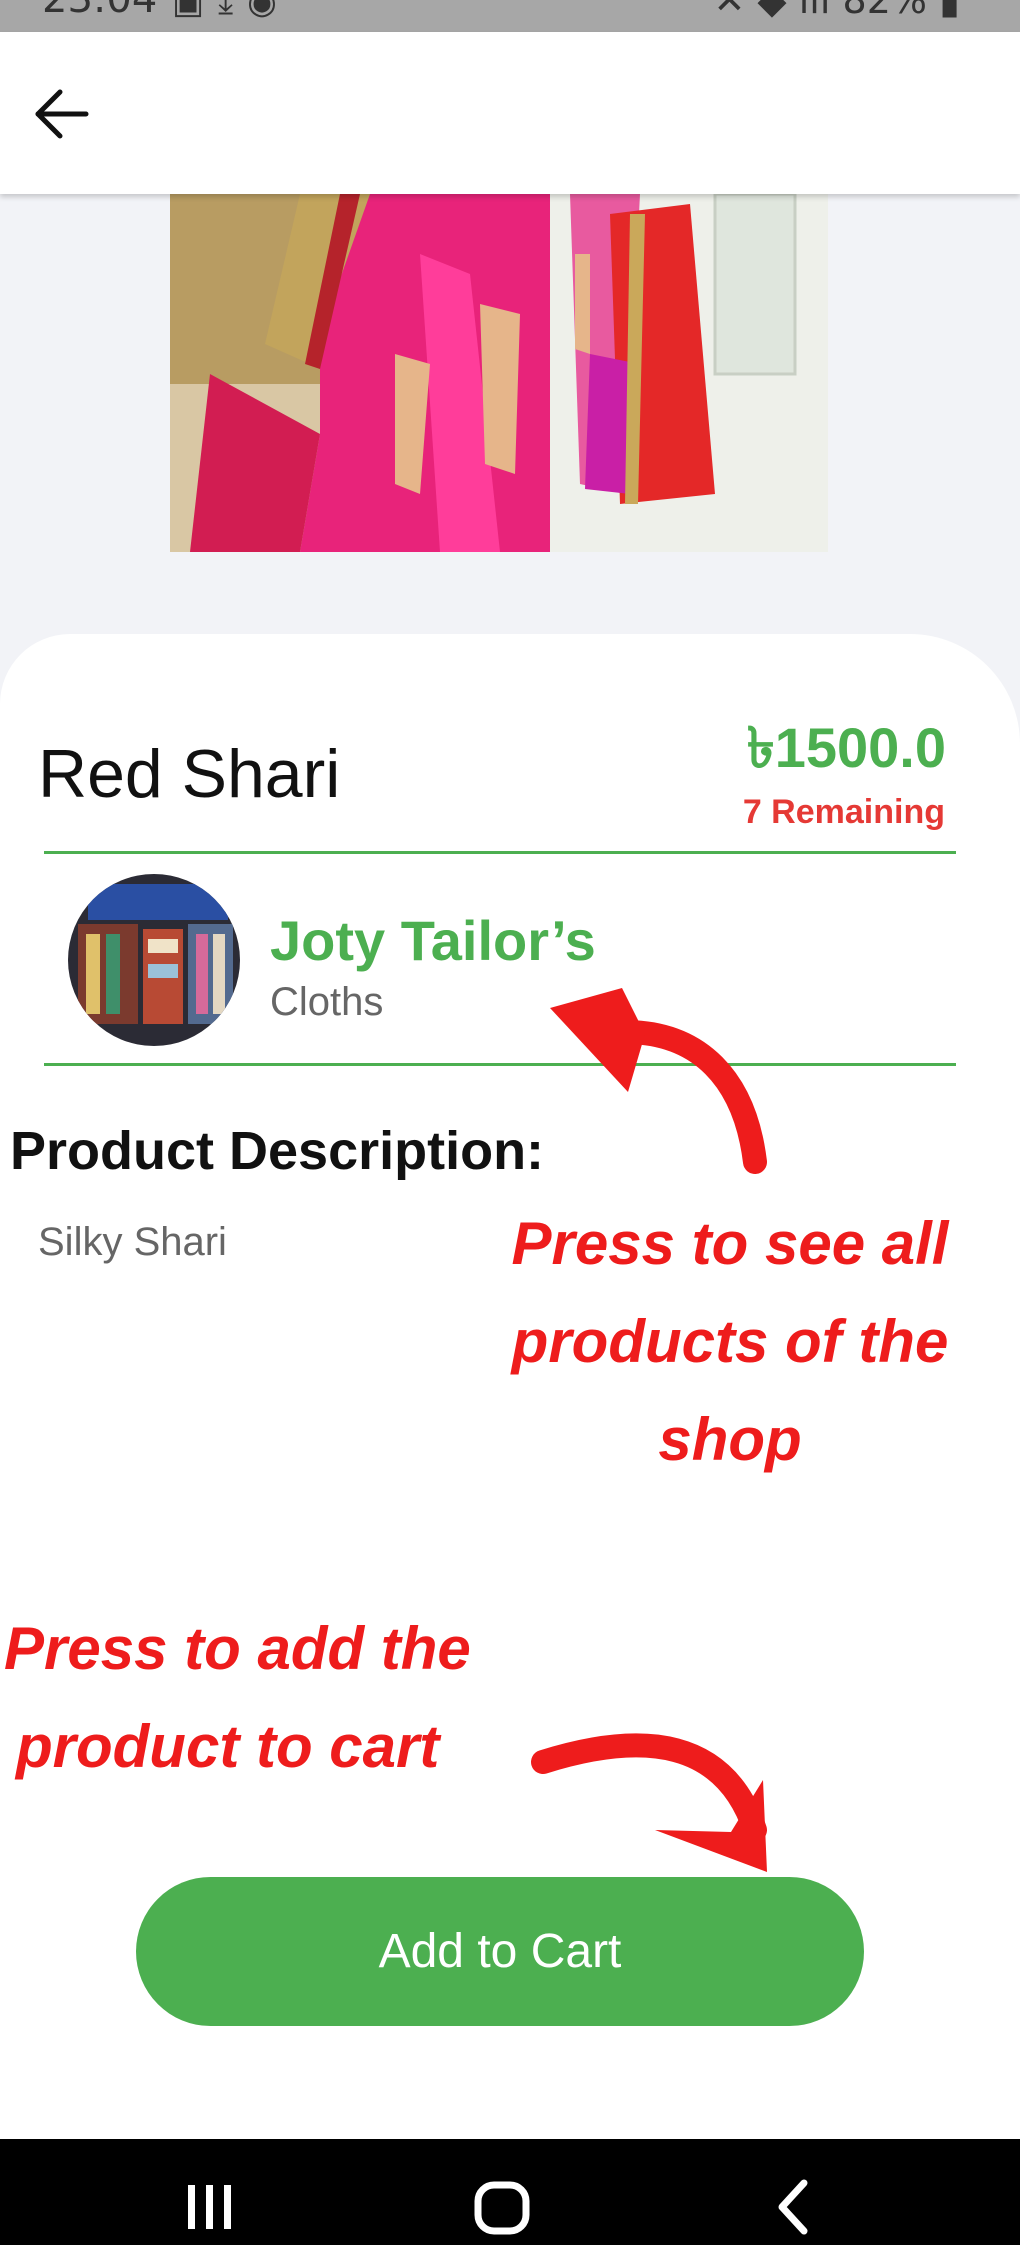  I want to click on recent-apps-button, so click(210, 2199).